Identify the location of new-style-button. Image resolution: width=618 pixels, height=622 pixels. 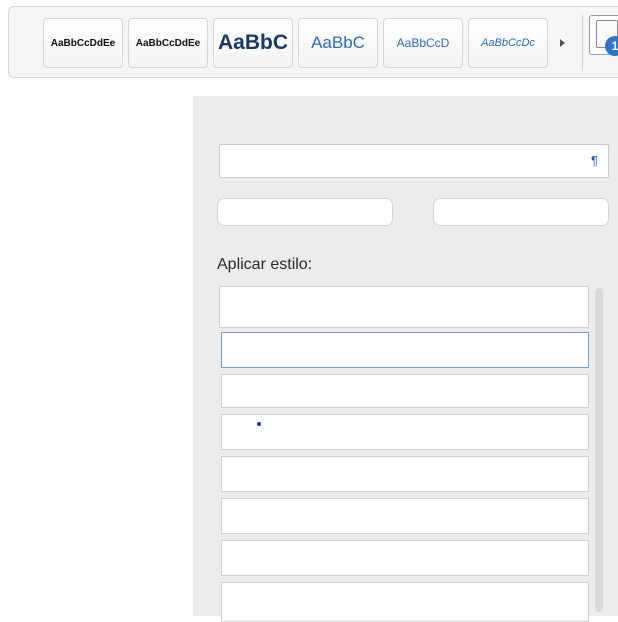
(305, 212).